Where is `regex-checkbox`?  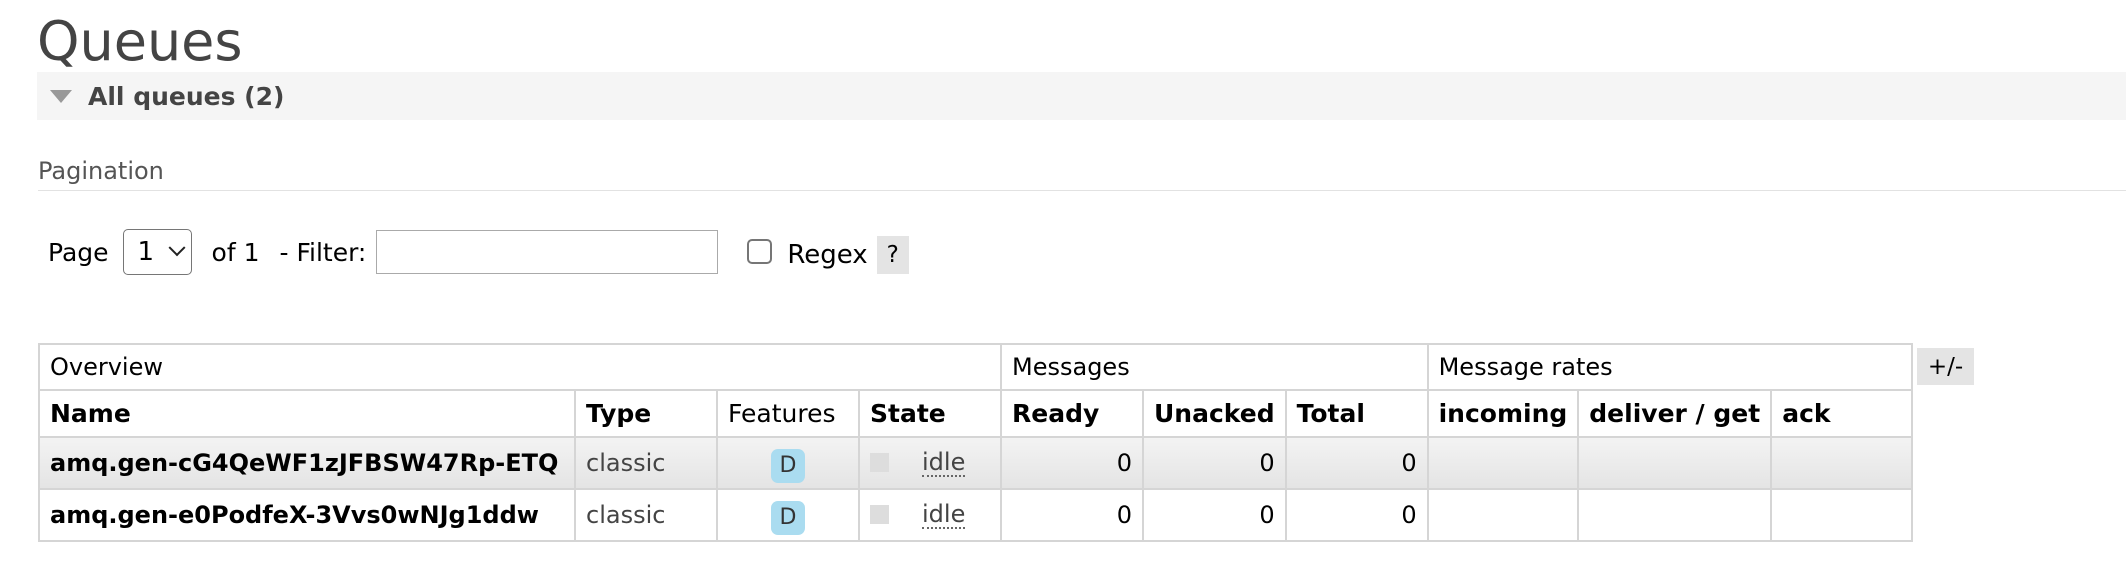
regex-checkbox is located at coordinates (760, 251).